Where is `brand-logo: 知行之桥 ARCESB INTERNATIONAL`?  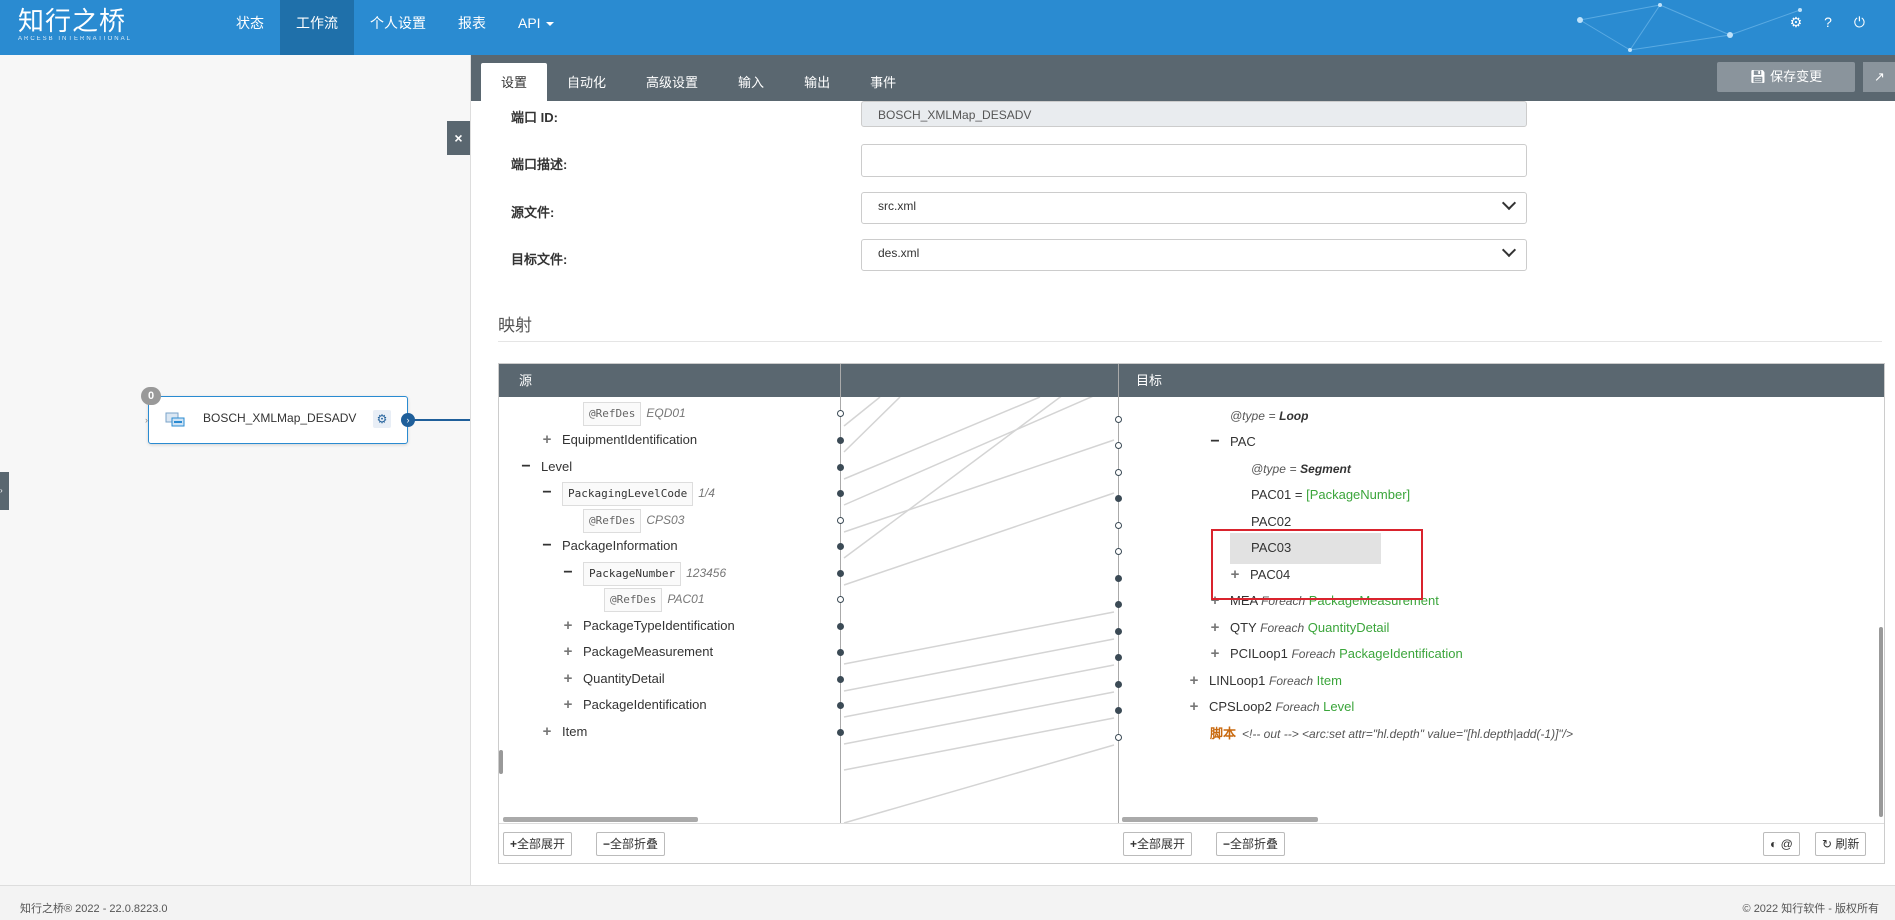
brand-logo: 知行之桥 ARCESB INTERNATIONAL is located at coordinates (75, 25).